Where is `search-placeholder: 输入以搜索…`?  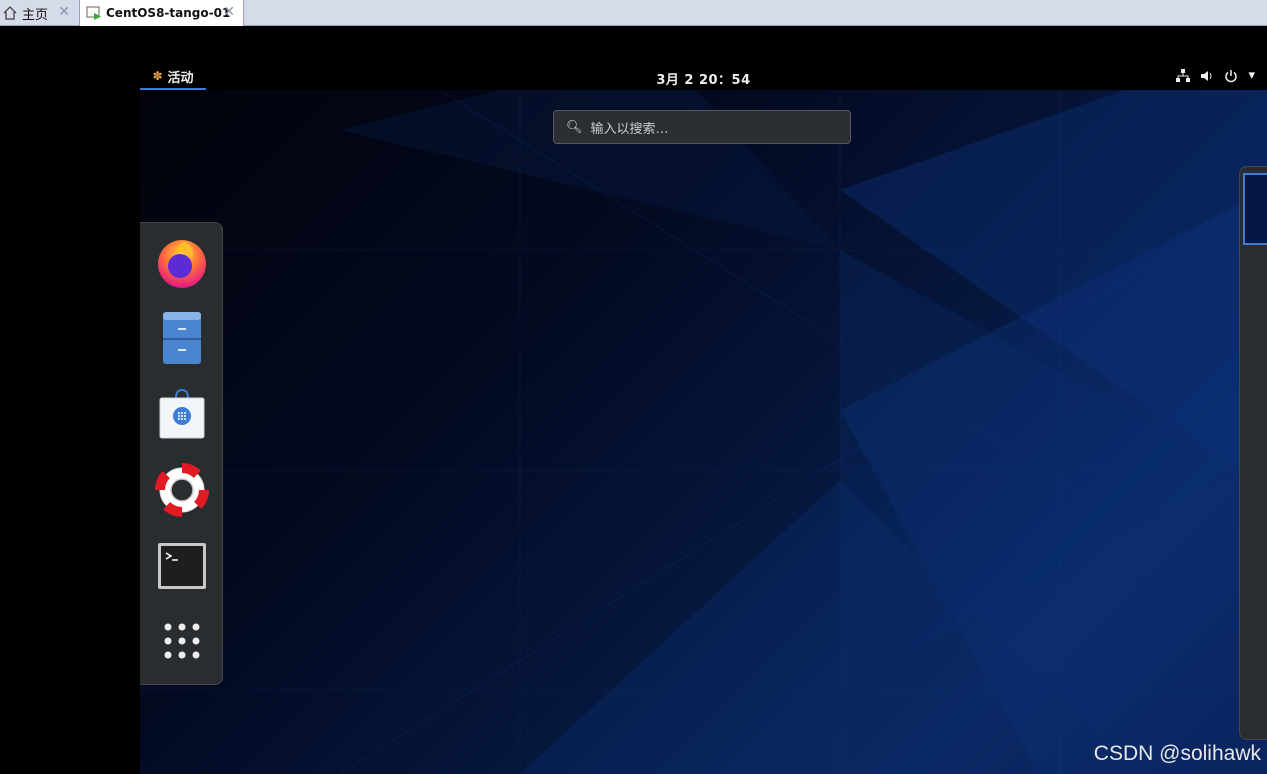 search-placeholder: 输入以搜索… is located at coordinates (629, 129).